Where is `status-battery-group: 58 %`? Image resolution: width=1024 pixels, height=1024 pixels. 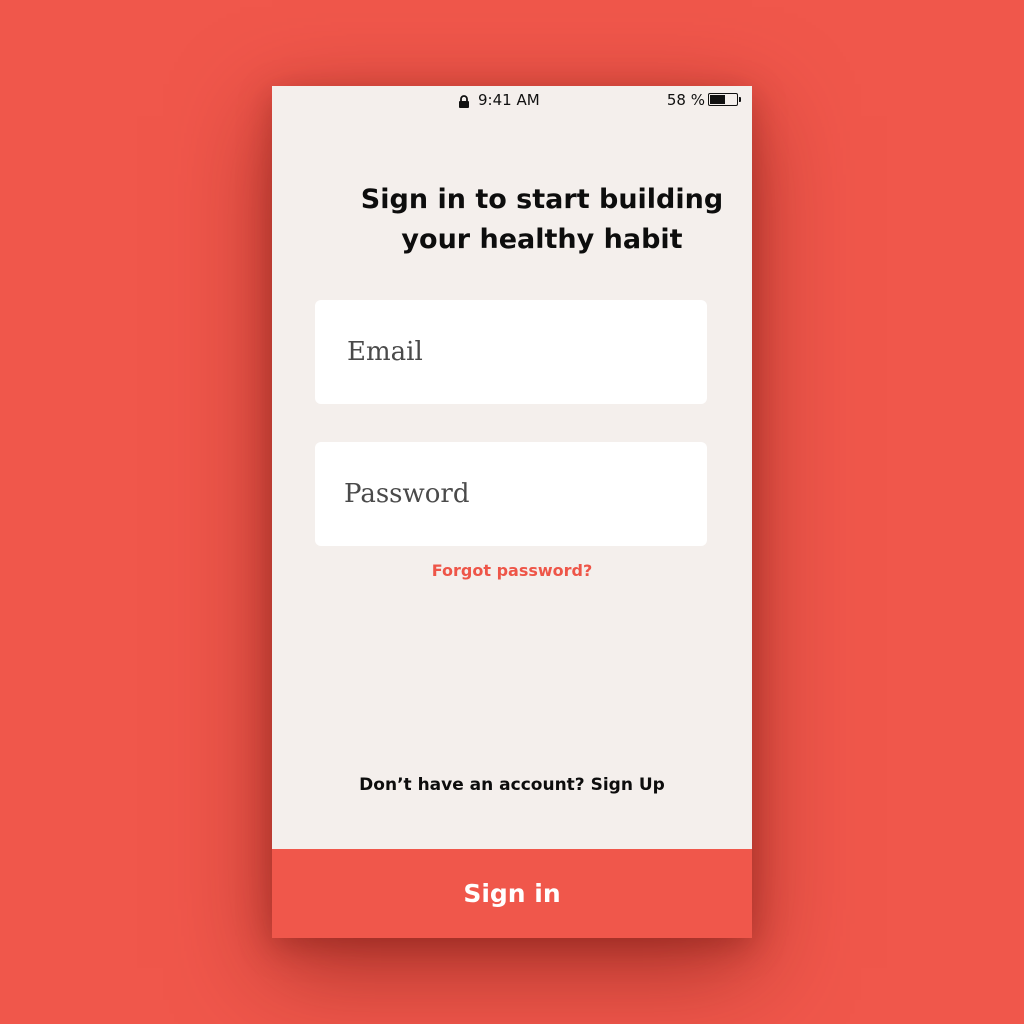
status-battery-group: 58 % is located at coordinates (705, 100).